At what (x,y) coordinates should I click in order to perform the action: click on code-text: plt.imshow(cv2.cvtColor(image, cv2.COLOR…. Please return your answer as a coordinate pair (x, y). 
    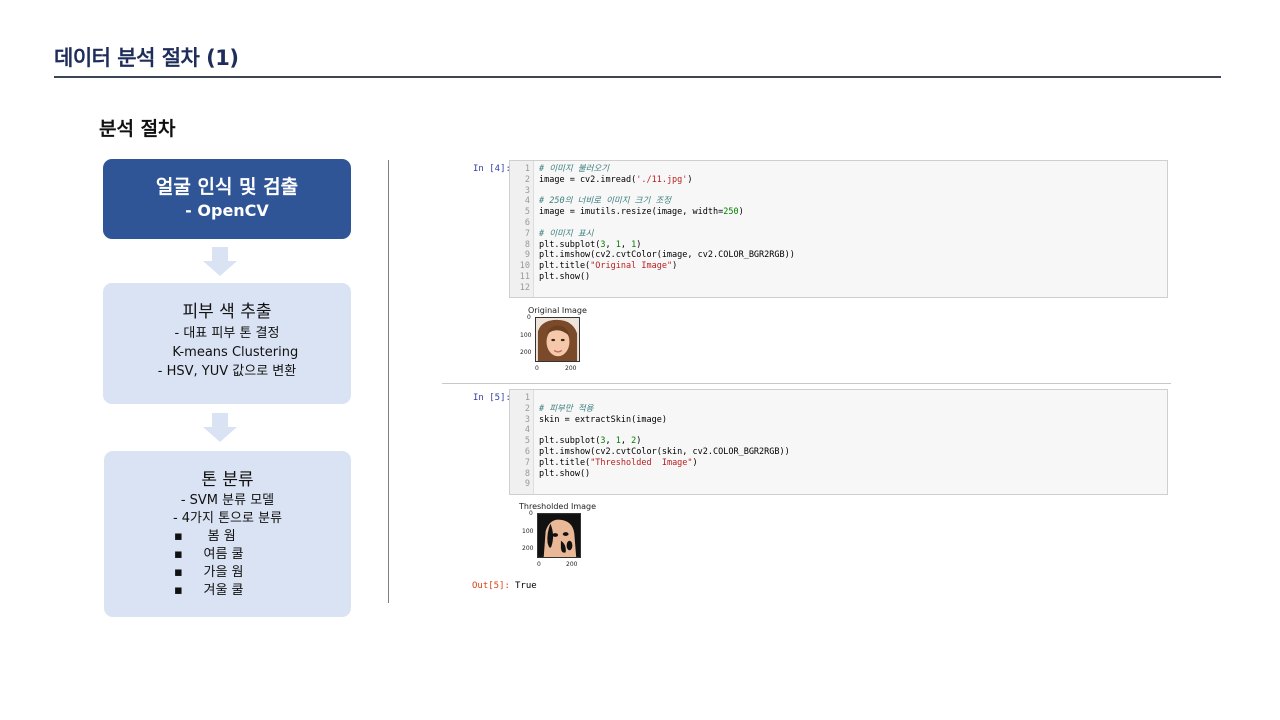
    Looking at the image, I should click on (667, 255).